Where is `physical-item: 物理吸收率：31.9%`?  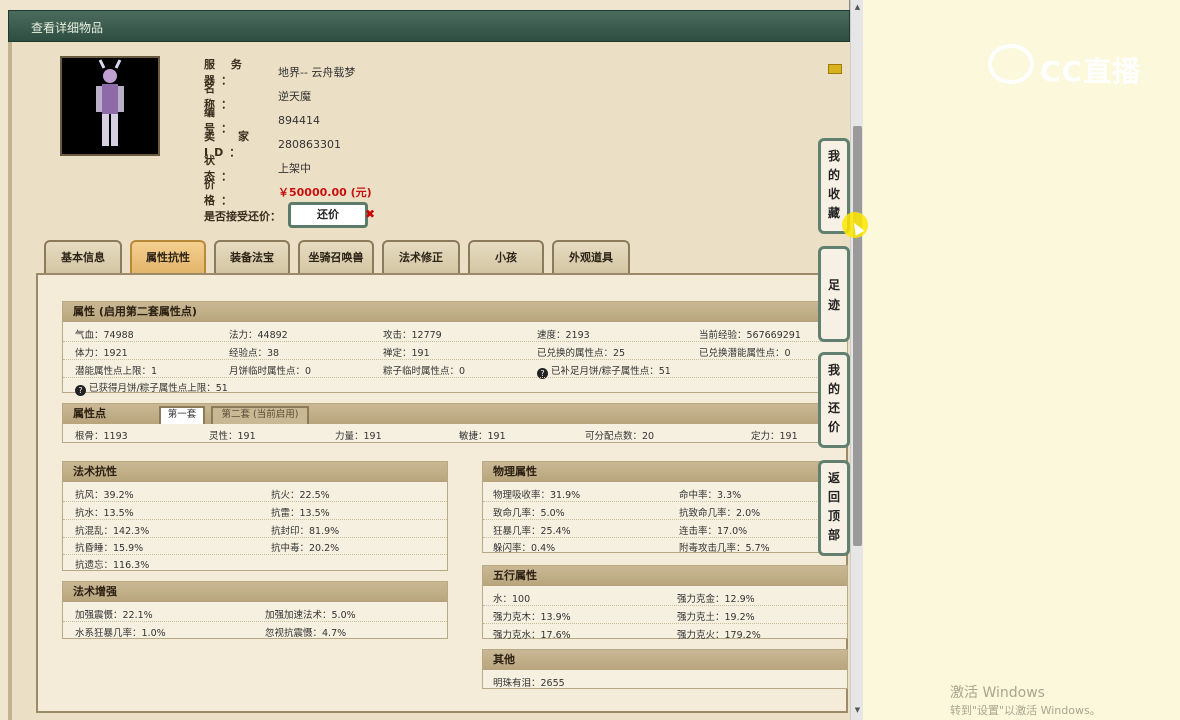
physical-item: 物理吸收率：31.9% is located at coordinates (537, 495).